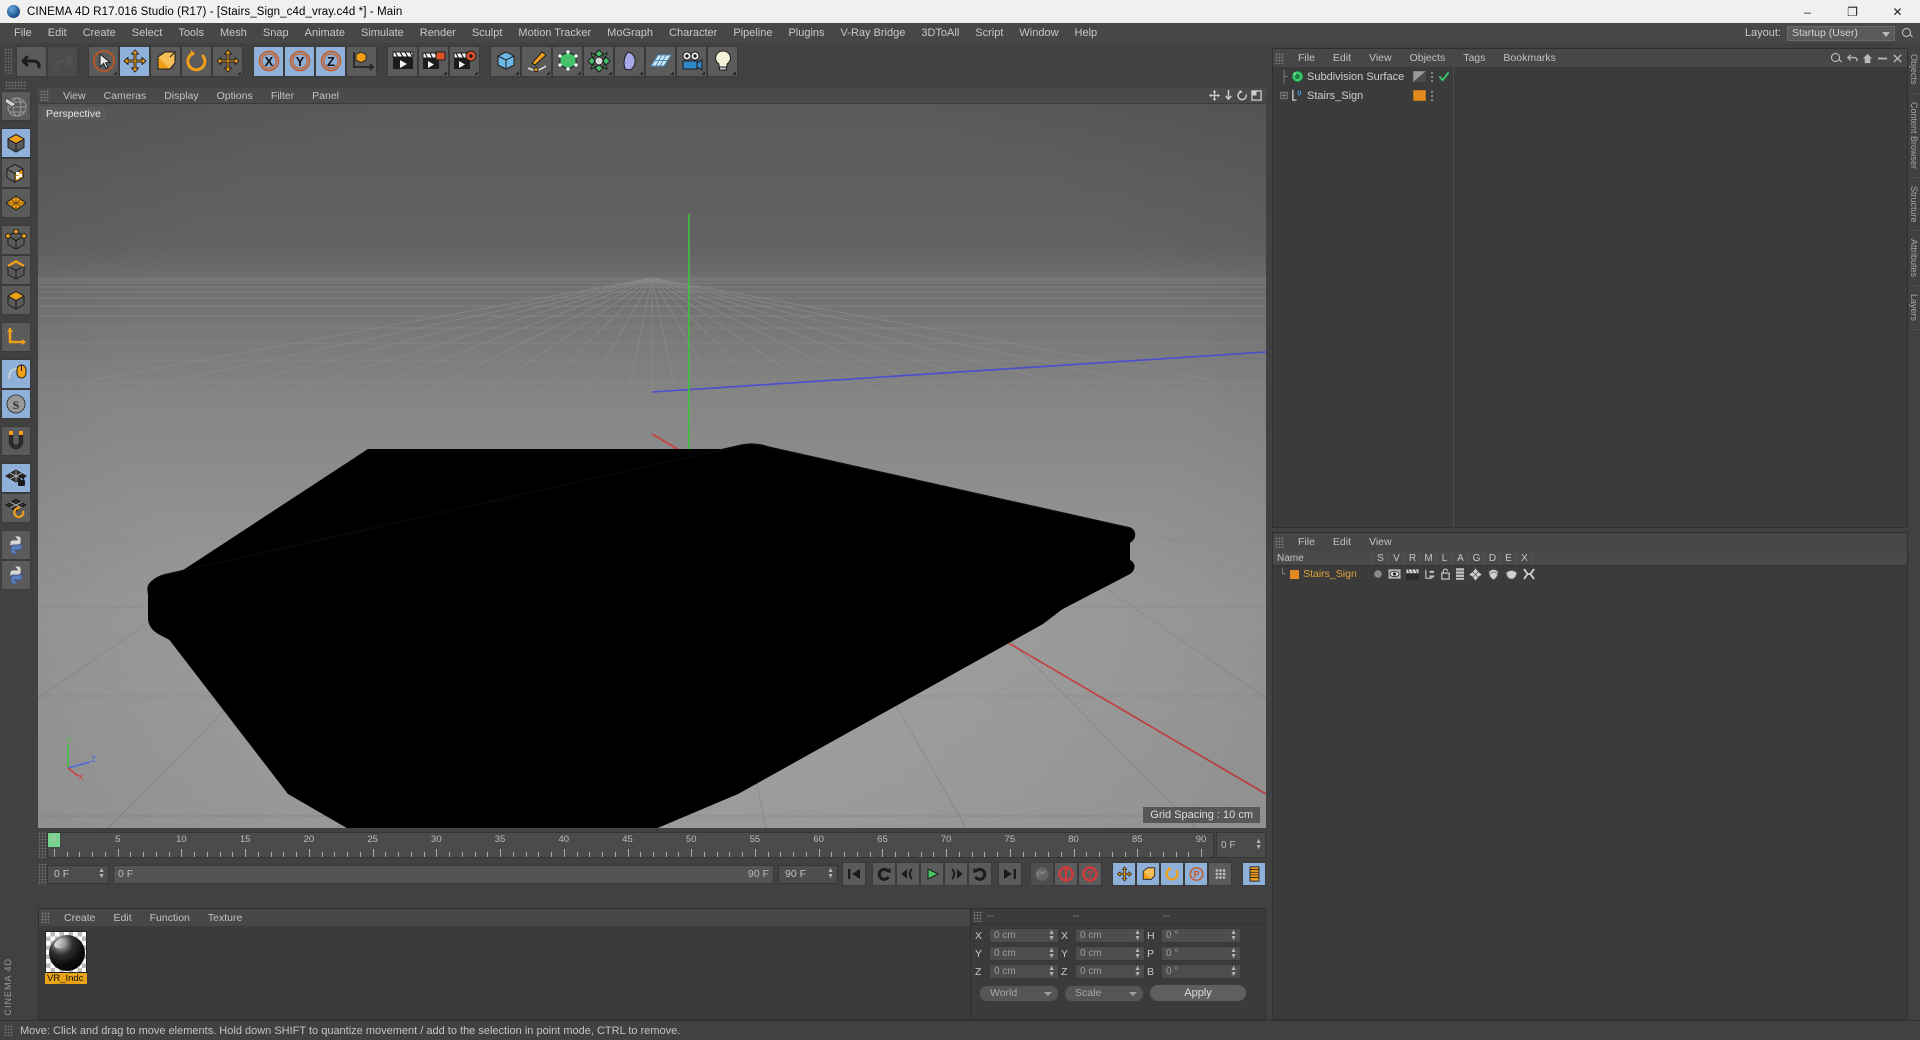  What do you see at coordinates (1279, 542) in the screenshot?
I see `layer-manager-grip` at bounding box center [1279, 542].